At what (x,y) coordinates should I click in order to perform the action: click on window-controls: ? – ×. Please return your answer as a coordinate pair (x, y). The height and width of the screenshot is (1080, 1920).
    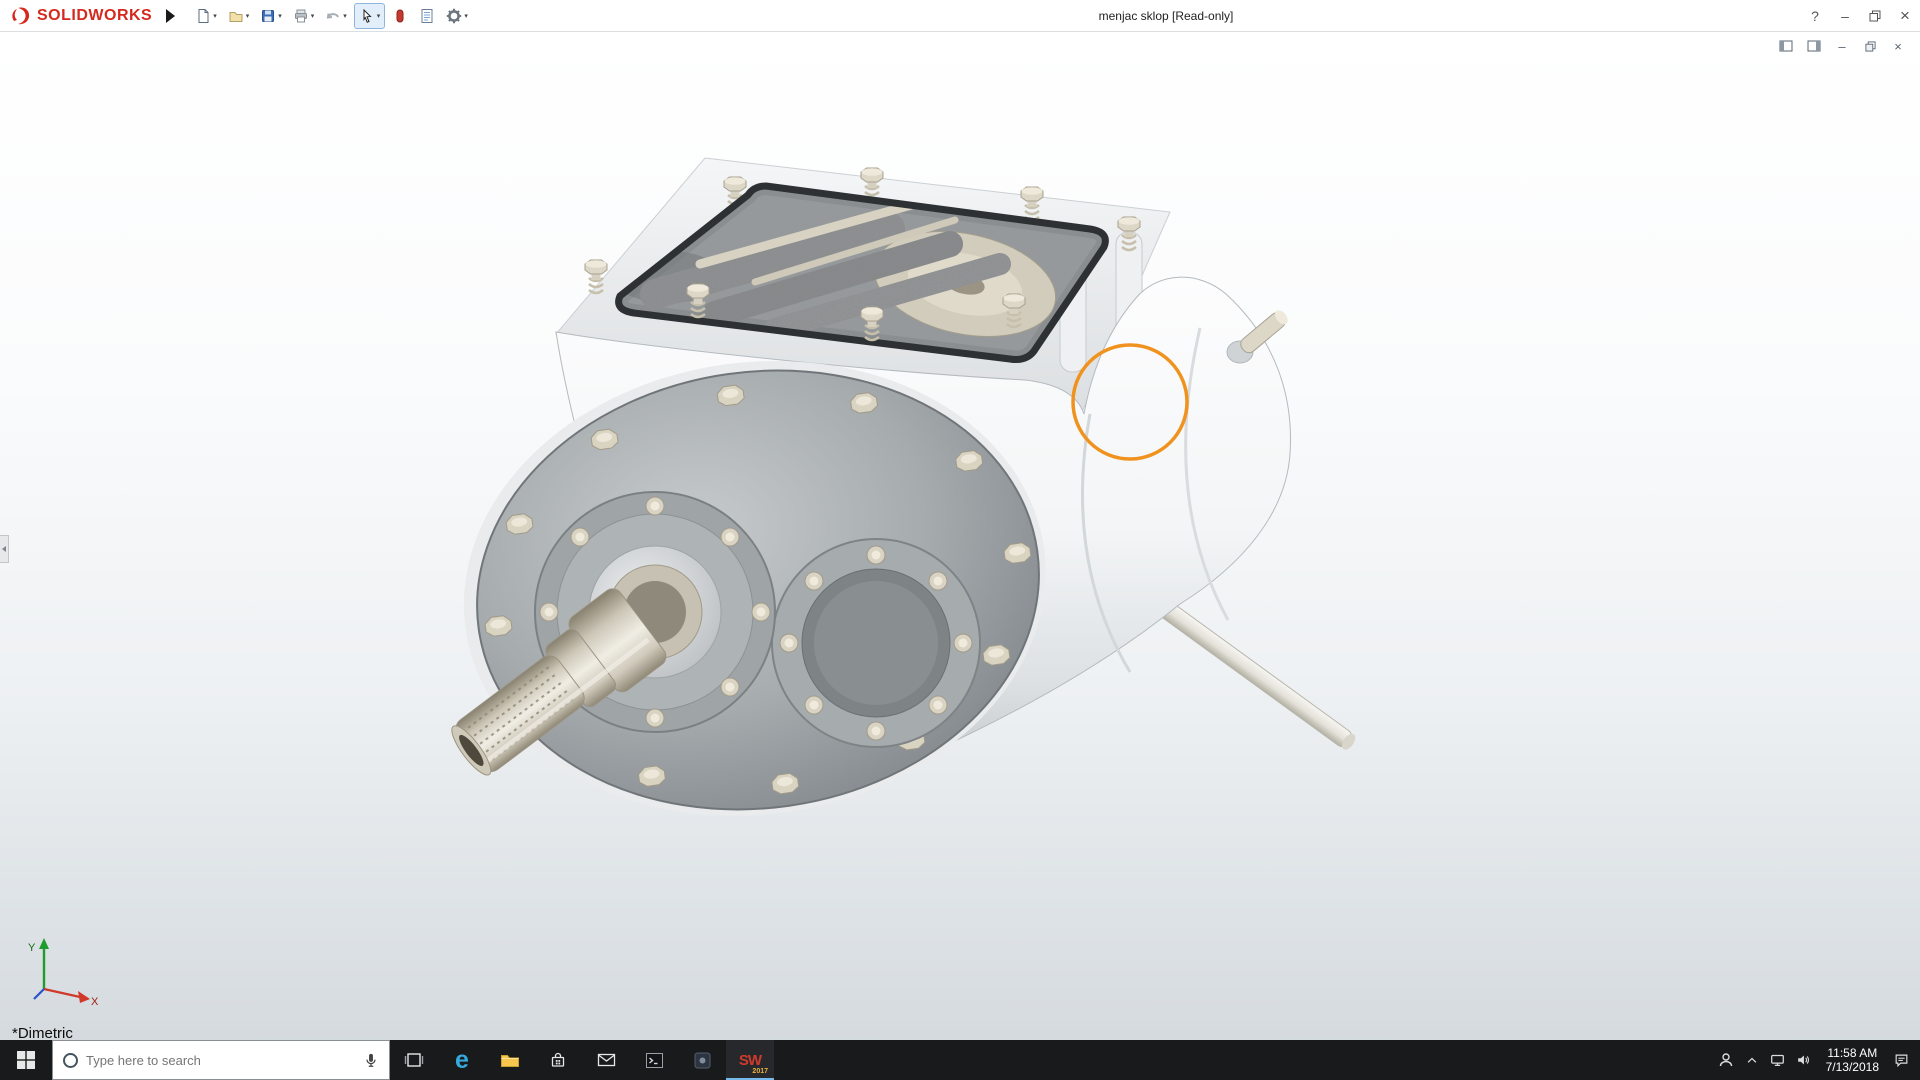
    Looking at the image, I should click on (1860, 16).